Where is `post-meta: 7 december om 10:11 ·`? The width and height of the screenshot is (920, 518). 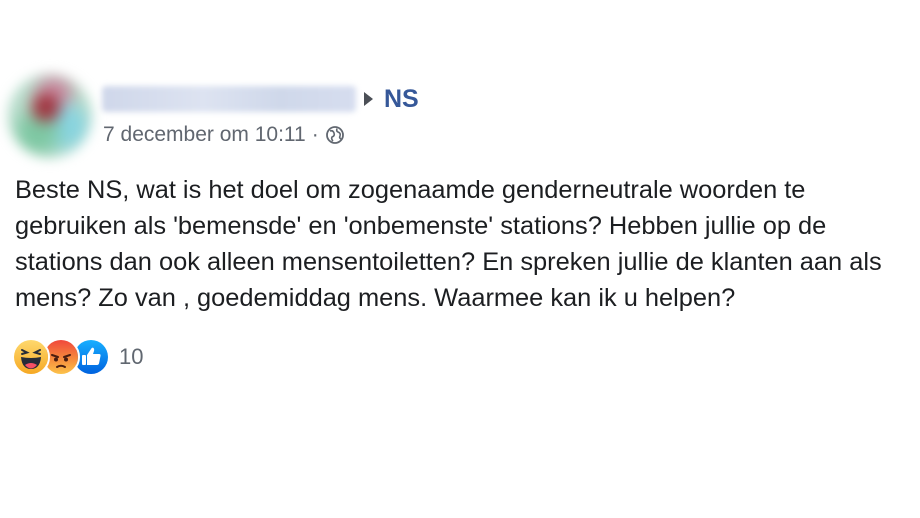 post-meta: 7 december om 10:11 · is located at coordinates (224, 135).